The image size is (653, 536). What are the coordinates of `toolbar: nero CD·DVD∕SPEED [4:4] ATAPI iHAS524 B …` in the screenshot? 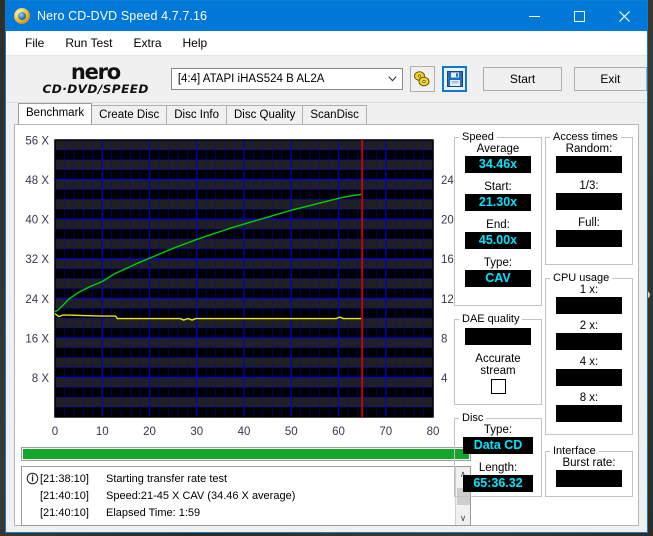 It's located at (326, 79).